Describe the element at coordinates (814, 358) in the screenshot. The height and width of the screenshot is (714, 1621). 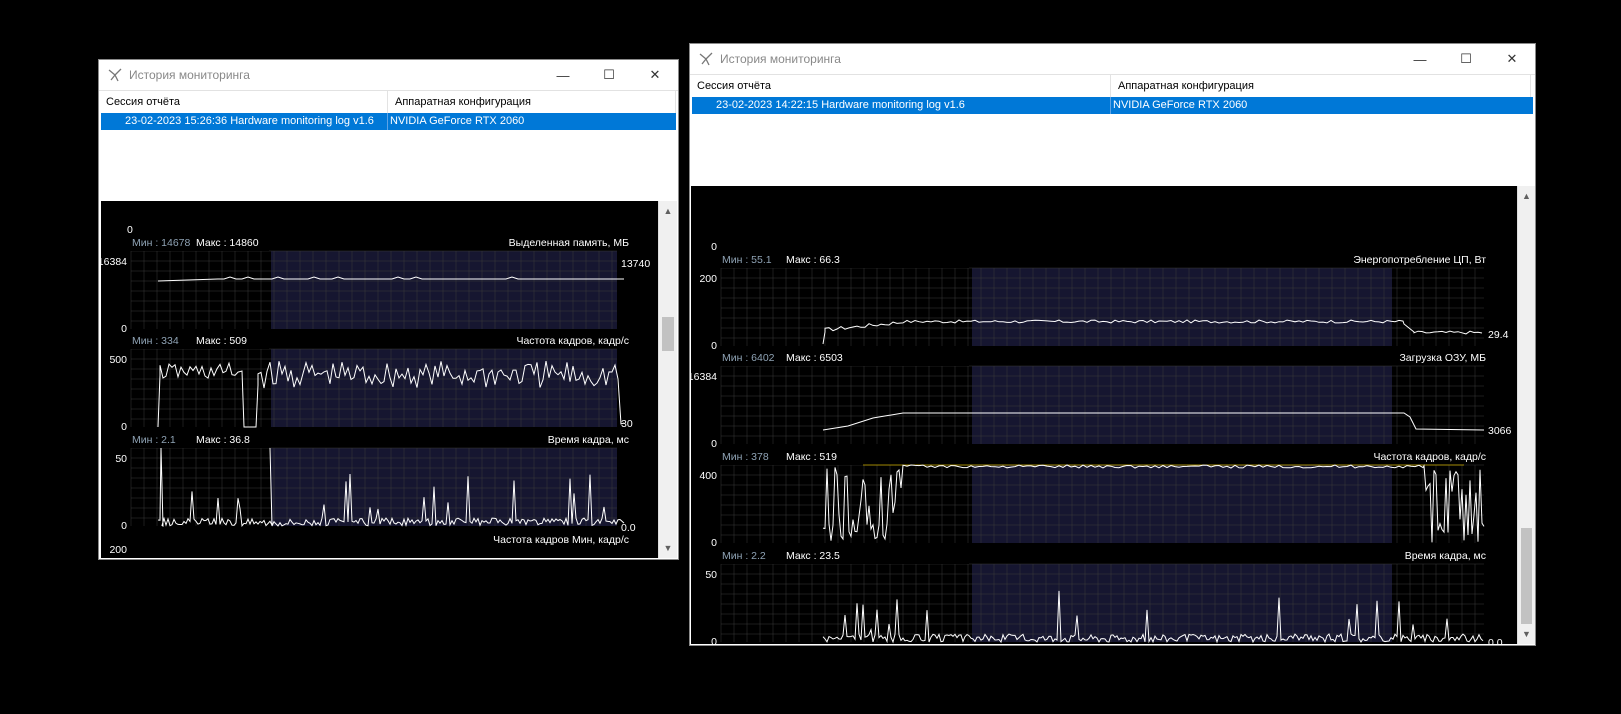
I see `graph-max-label: Макс : 6503` at that location.